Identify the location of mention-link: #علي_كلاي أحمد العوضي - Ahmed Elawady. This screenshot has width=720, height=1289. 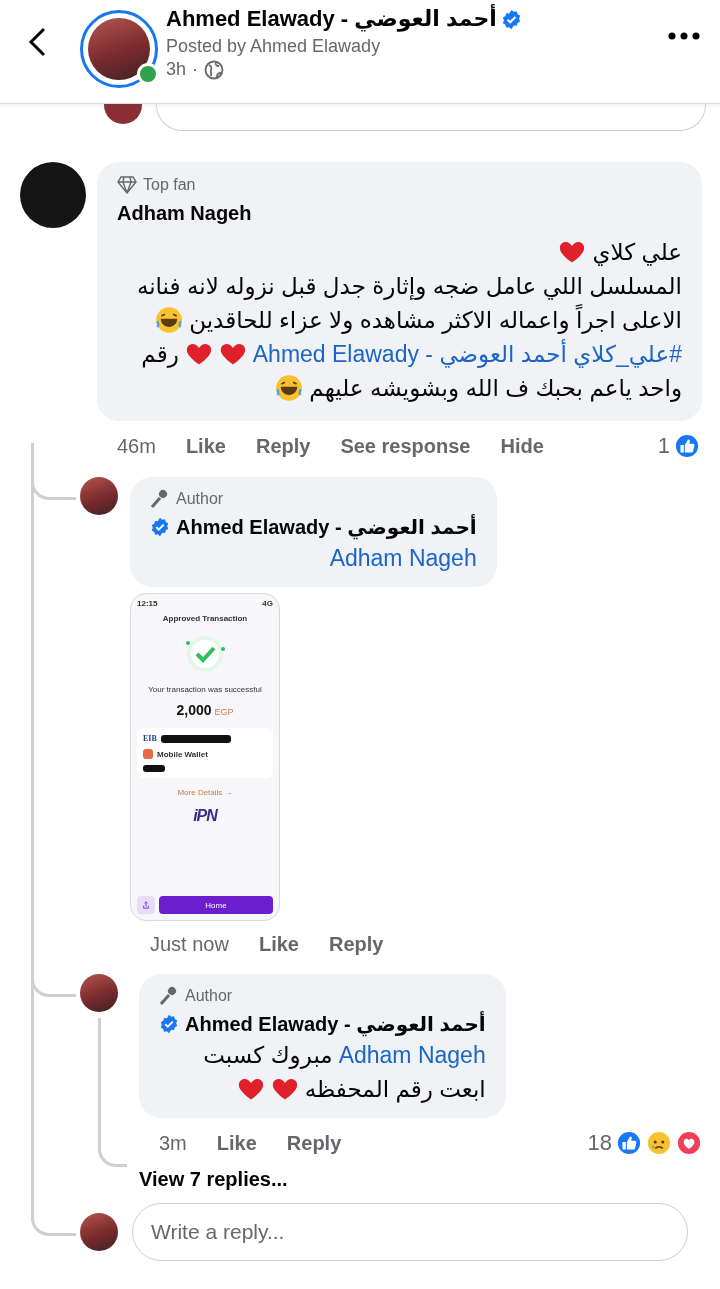
(467, 354).